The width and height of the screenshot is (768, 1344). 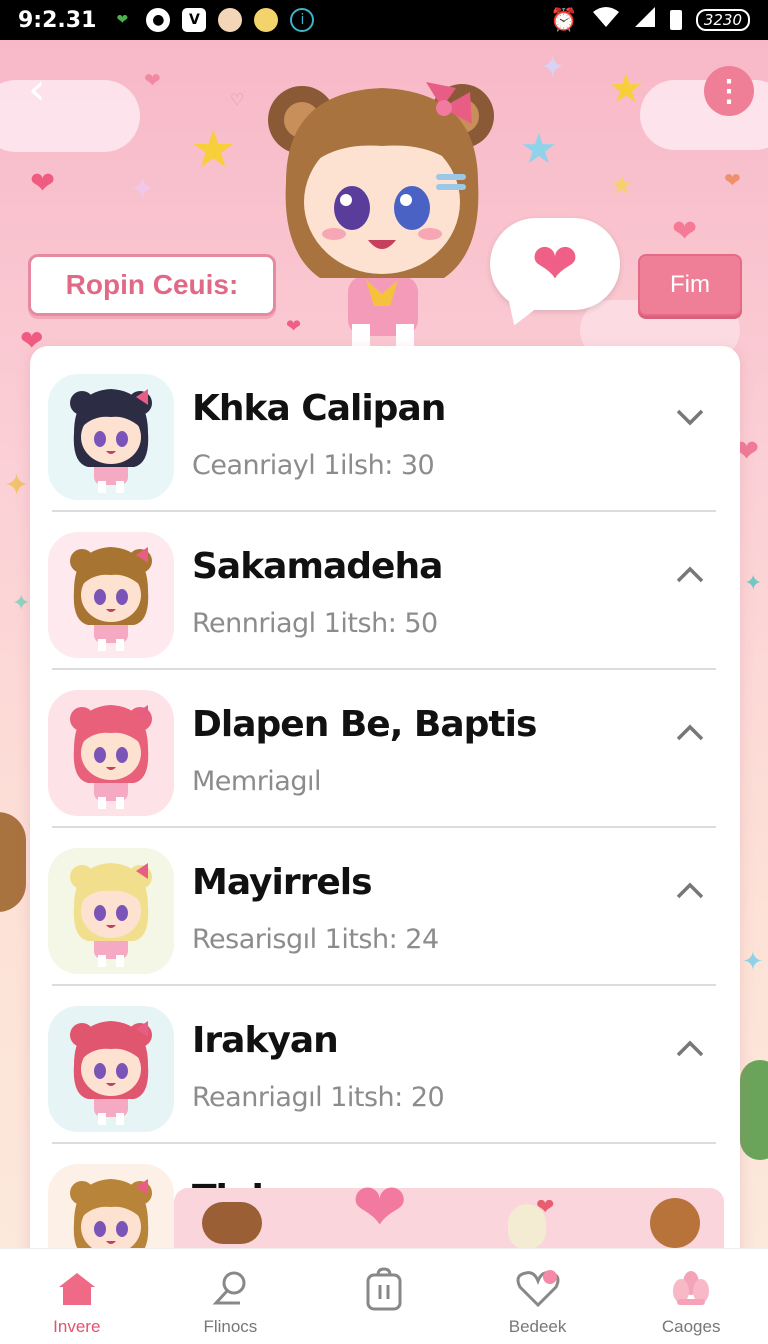 I want to click on system-icons: ⏰ 3230, so click(x=650, y=20).